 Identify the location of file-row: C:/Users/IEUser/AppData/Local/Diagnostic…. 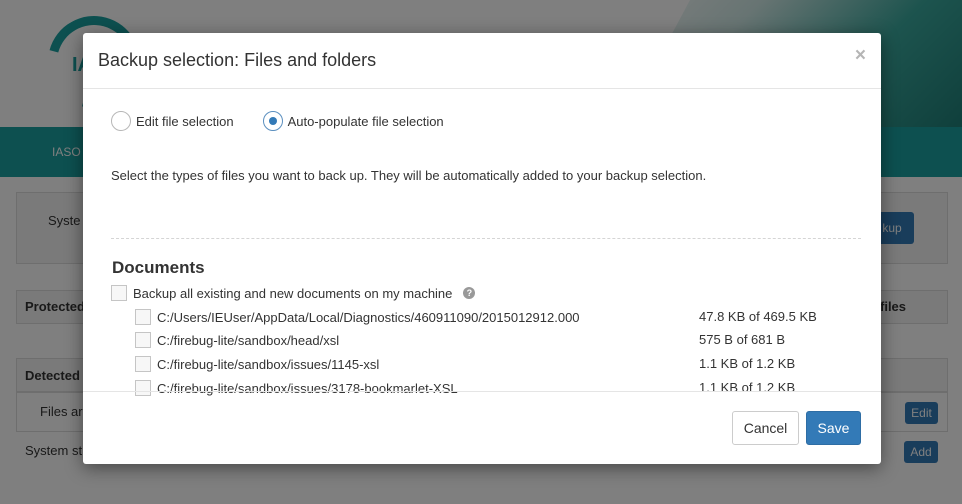
(357, 317).